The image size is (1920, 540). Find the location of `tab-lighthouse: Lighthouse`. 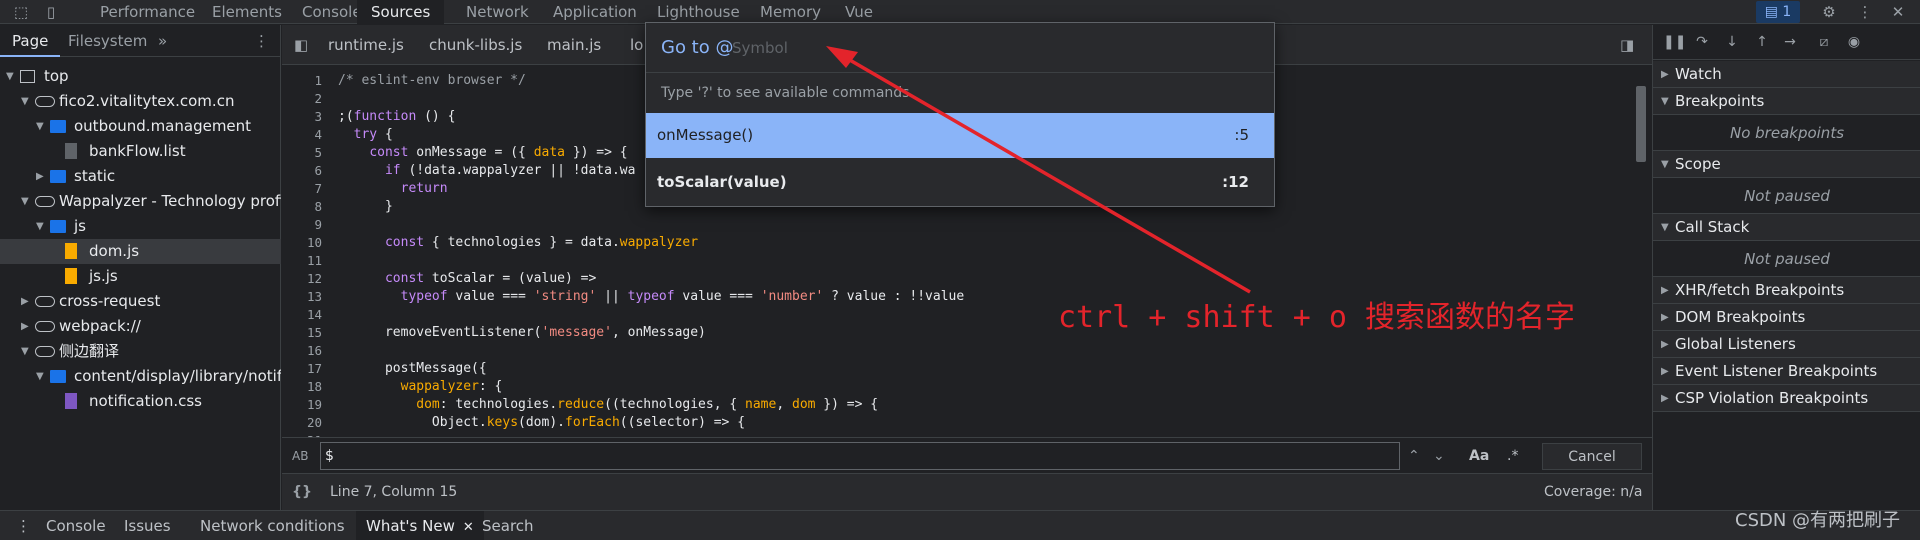

tab-lighthouse: Lighthouse is located at coordinates (698, 12).